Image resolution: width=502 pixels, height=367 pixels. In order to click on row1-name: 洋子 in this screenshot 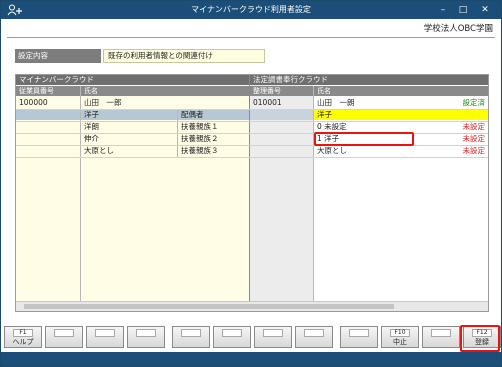, I will do `click(129, 115)`.